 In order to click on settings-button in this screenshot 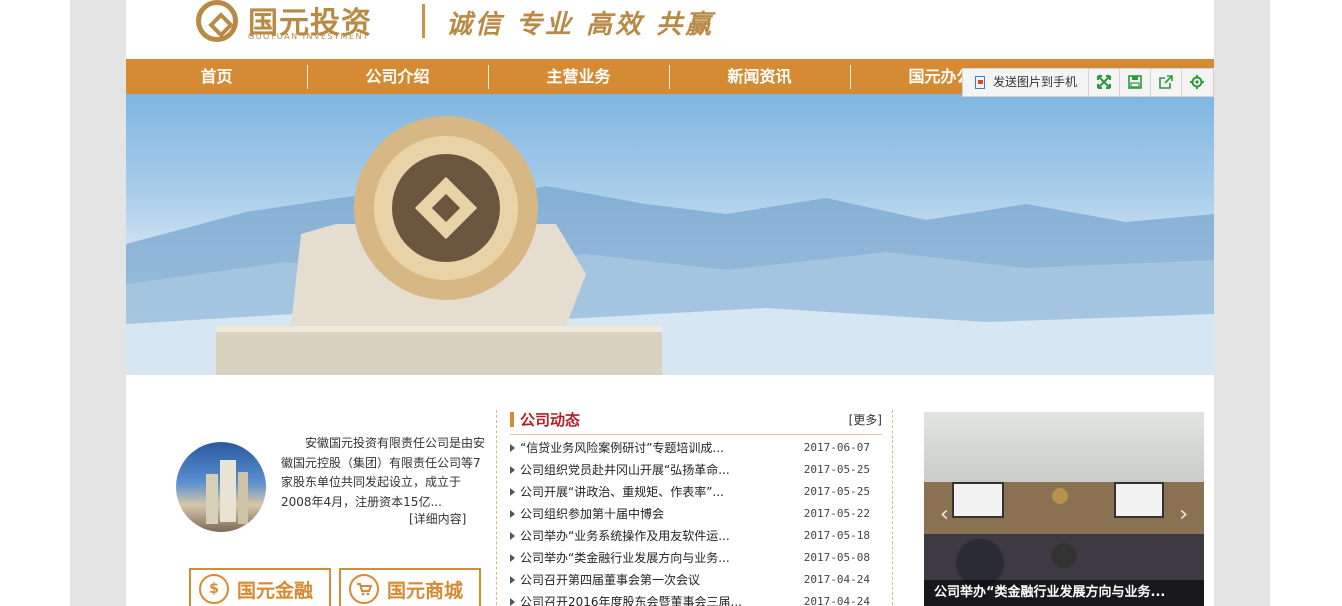, I will do `click(1197, 82)`.